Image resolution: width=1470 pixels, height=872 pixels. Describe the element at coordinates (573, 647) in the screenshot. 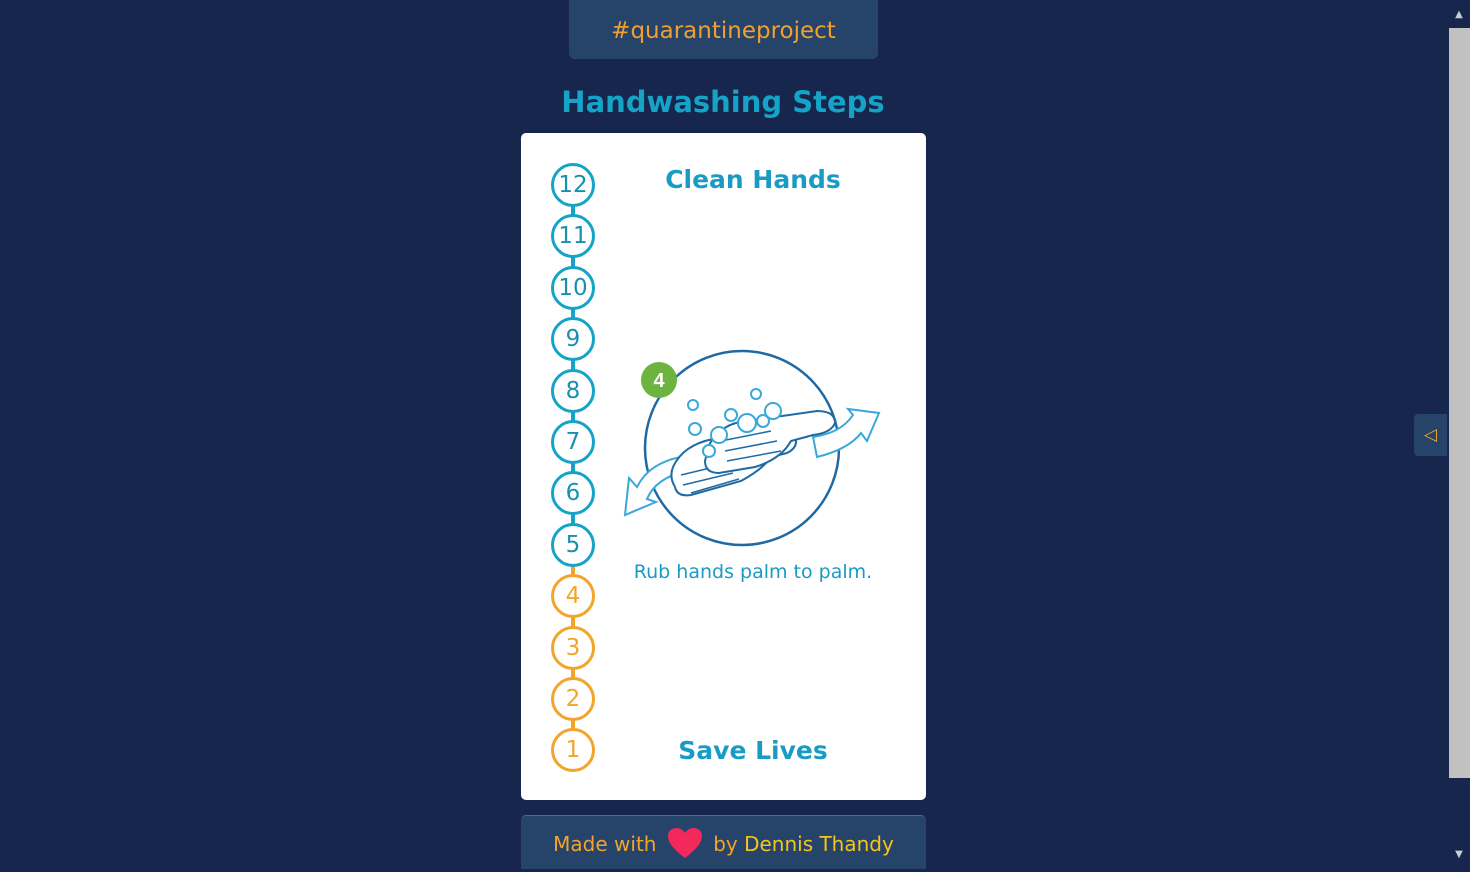

I see `step-circle: 3` at that location.